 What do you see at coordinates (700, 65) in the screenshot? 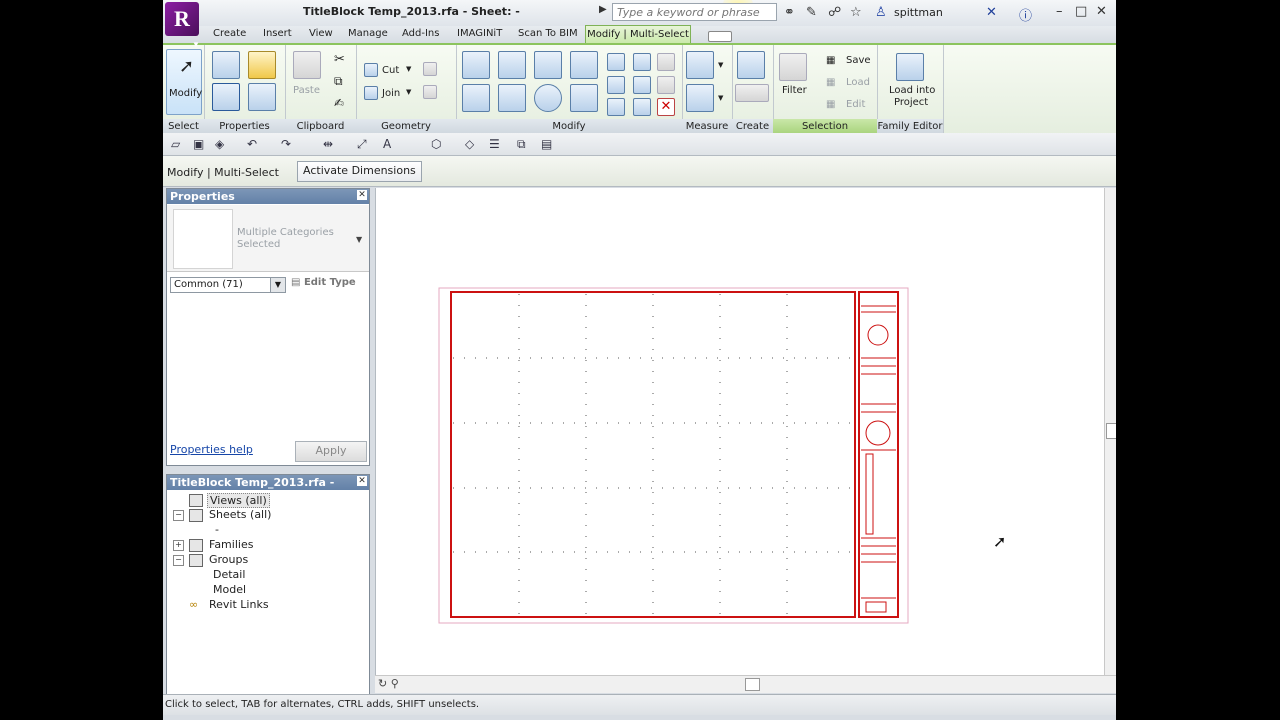
I see `measure-between-references-icon` at bounding box center [700, 65].